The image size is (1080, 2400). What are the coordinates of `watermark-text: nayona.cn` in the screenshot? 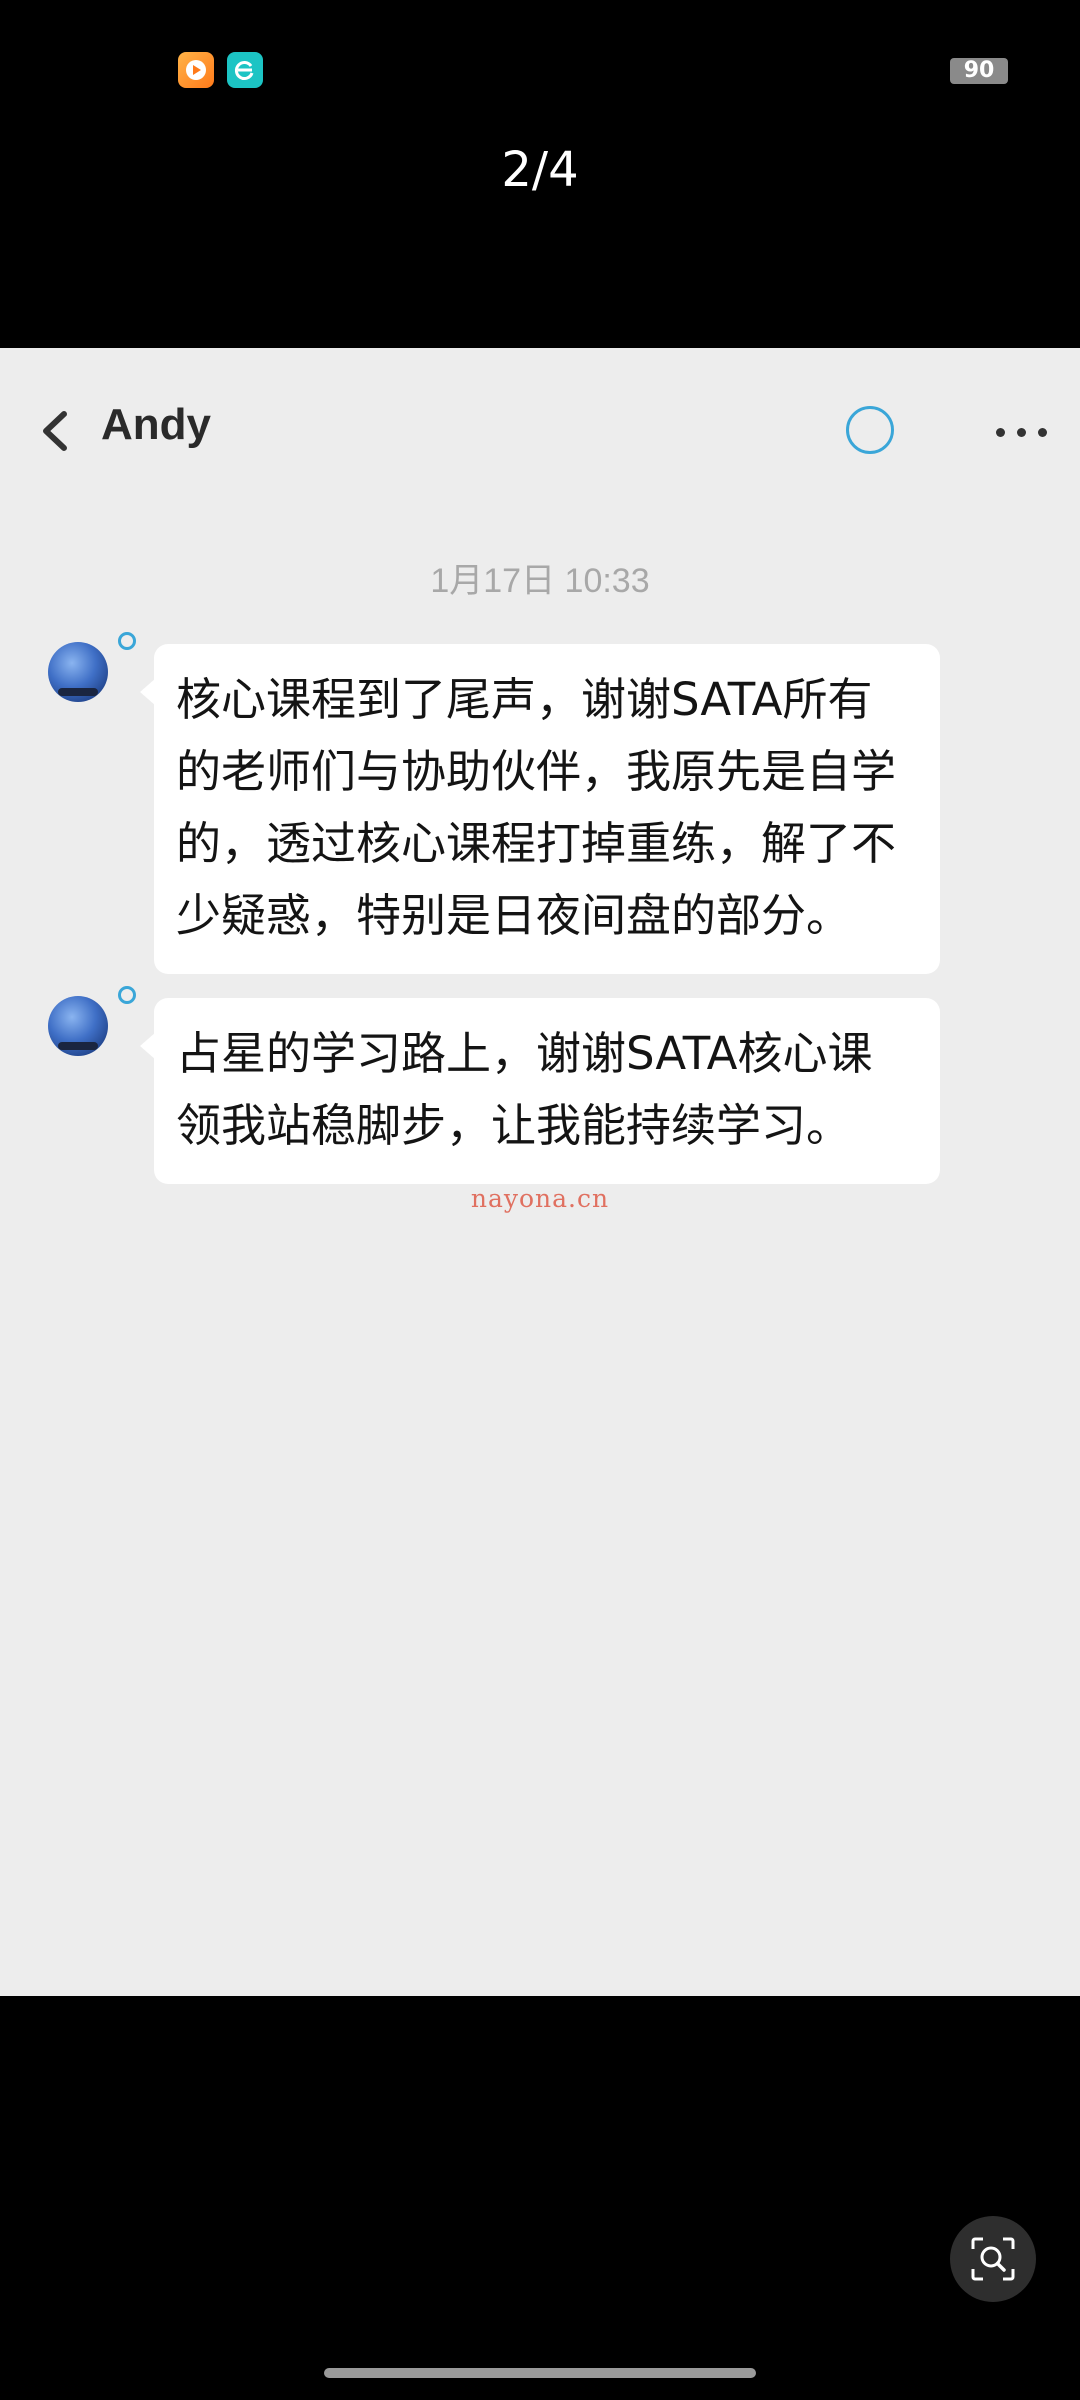 It's located at (540, 1198).